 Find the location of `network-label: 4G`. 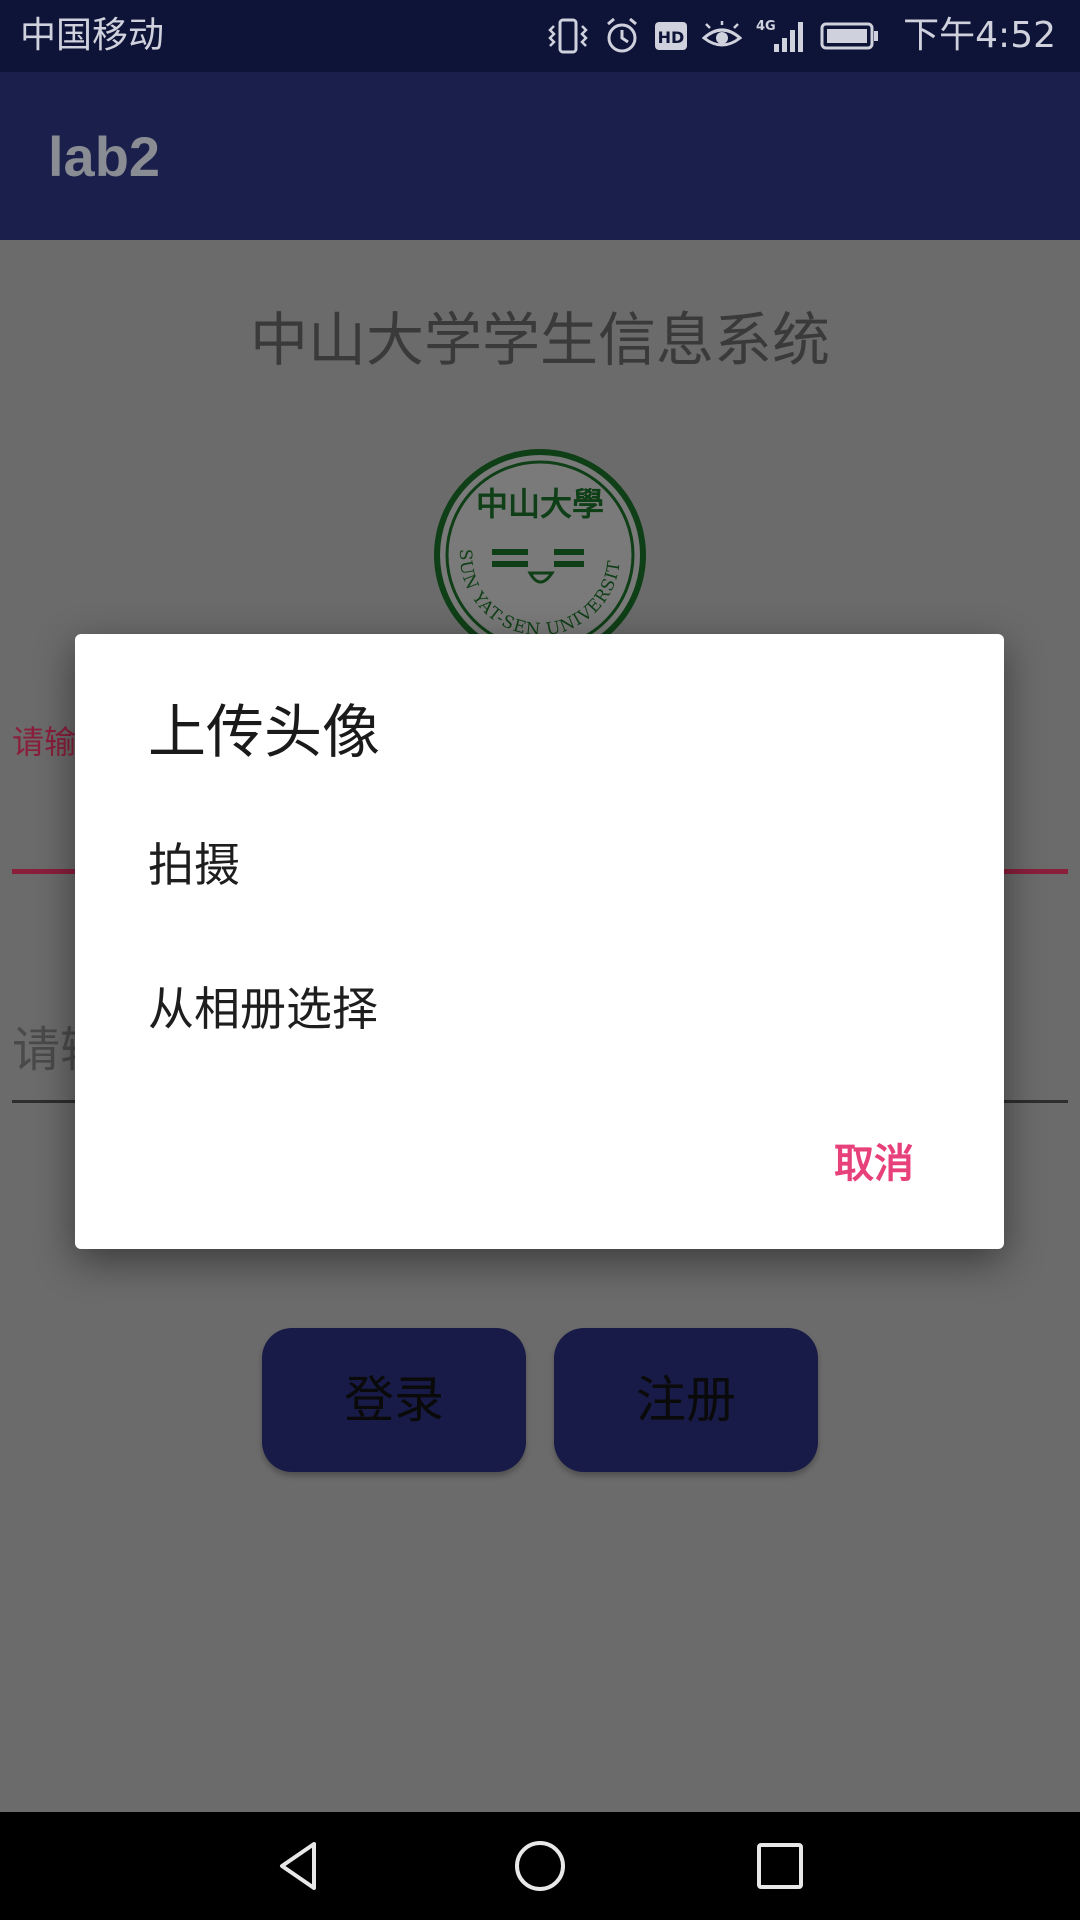

network-label: 4G is located at coordinates (766, 26).